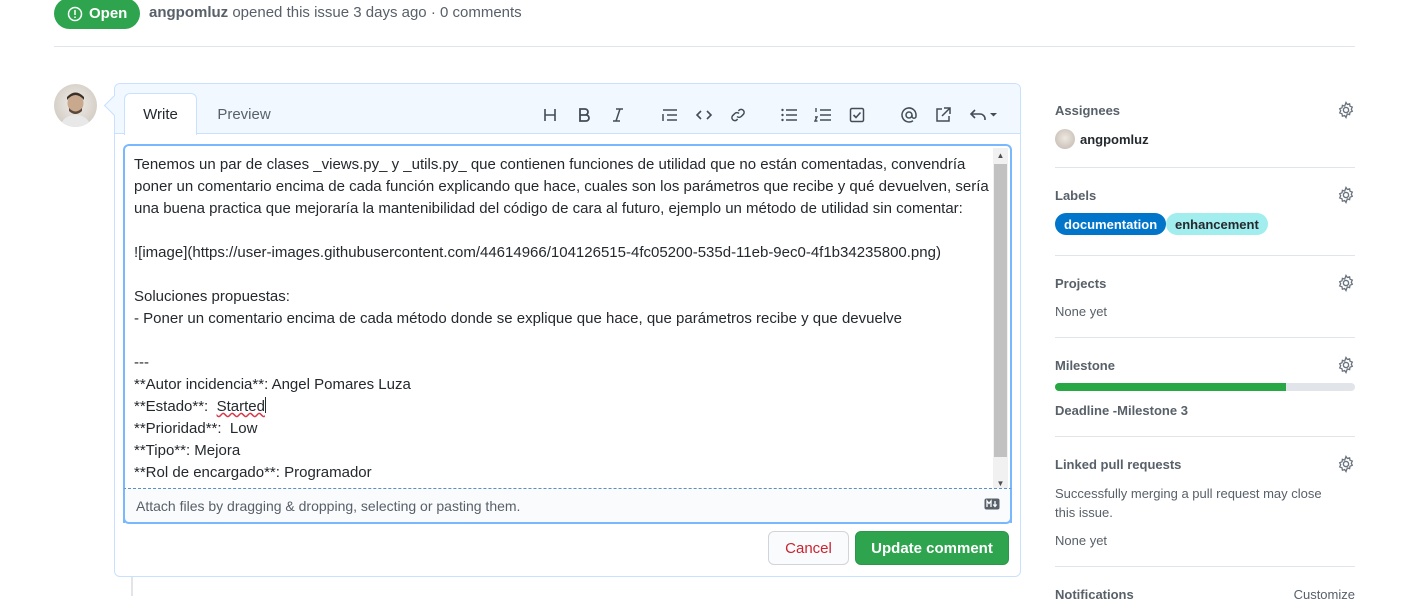 The width and height of the screenshot is (1412, 602). I want to click on author-avatar, so click(75, 105).